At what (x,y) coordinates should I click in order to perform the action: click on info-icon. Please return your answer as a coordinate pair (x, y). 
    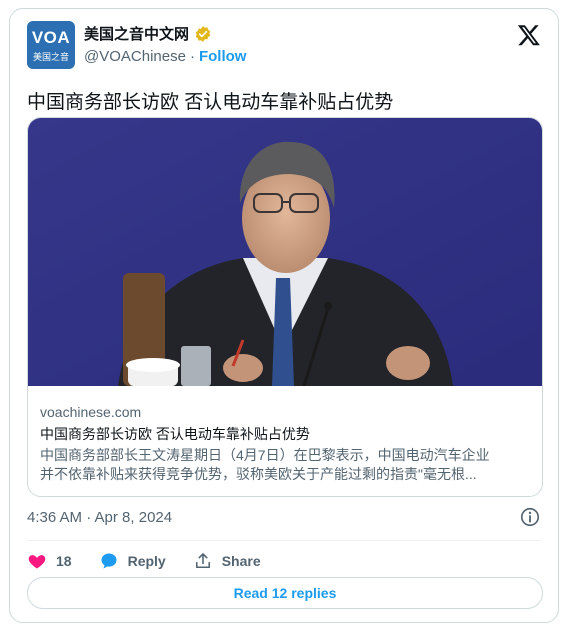
    Looking at the image, I should click on (530, 517).